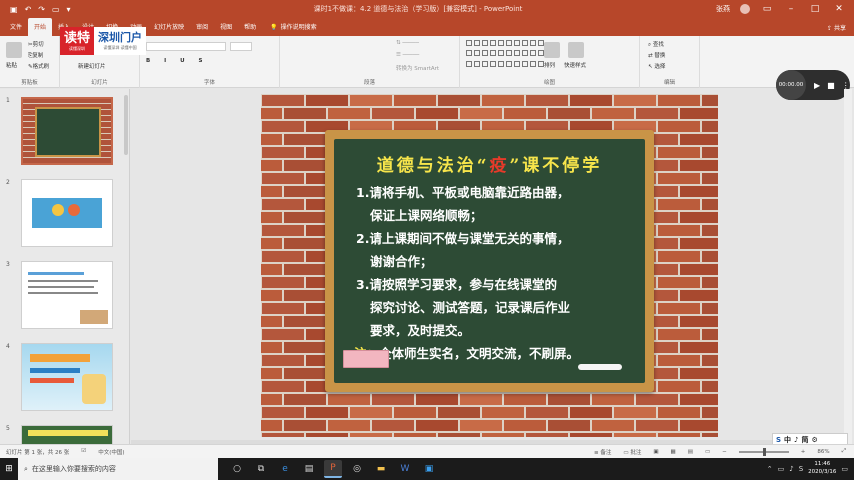 The image size is (854, 480). I want to click on network-icon: ▭, so click(781, 469).